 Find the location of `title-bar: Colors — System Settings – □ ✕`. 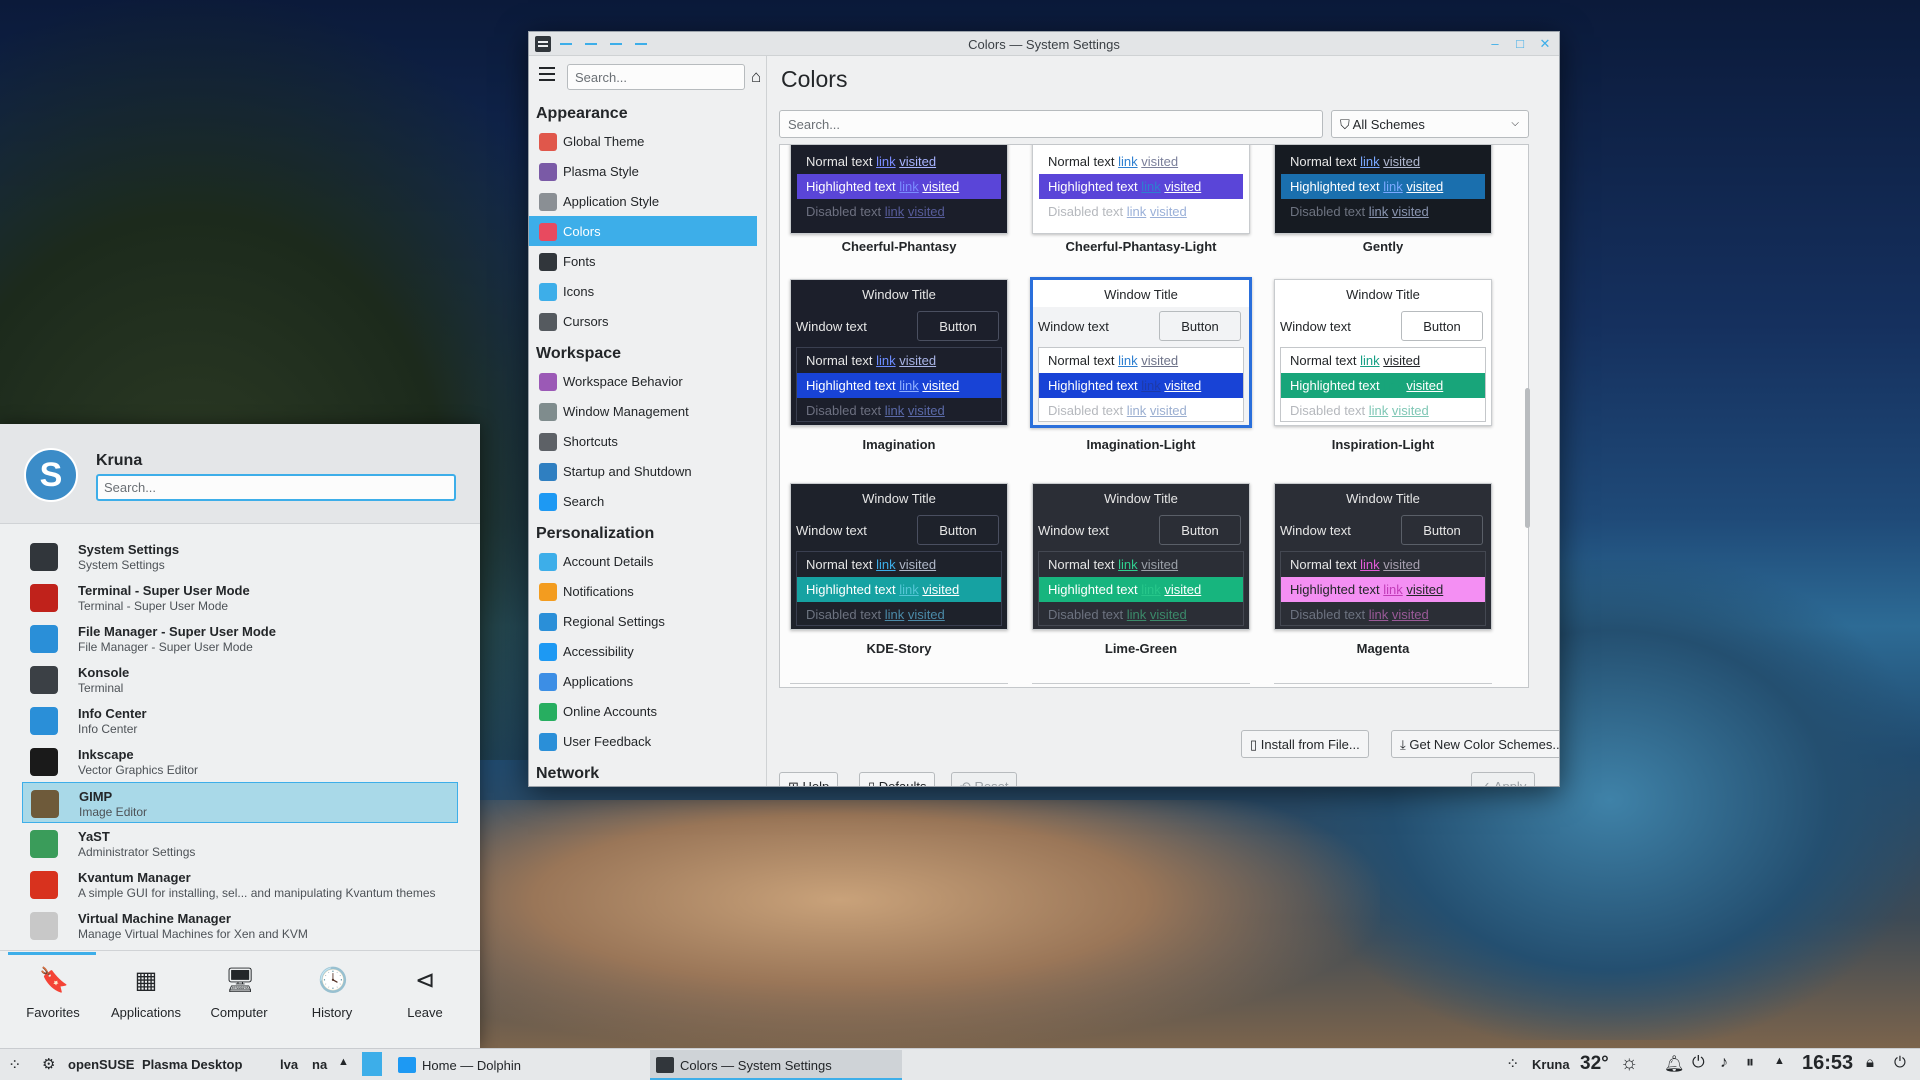

title-bar: Colors — System Settings – □ ✕ is located at coordinates (1044, 44).